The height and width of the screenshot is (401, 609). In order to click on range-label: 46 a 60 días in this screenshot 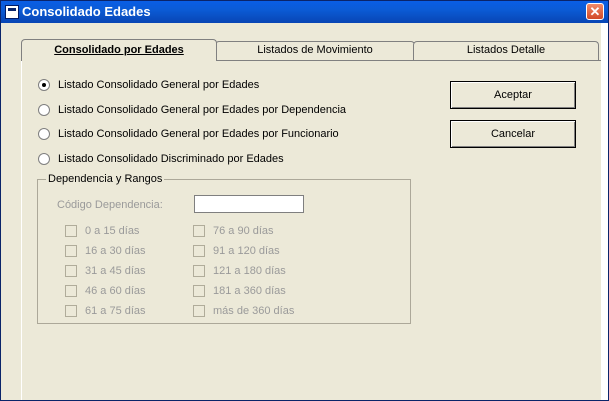, I will do `click(115, 291)`.